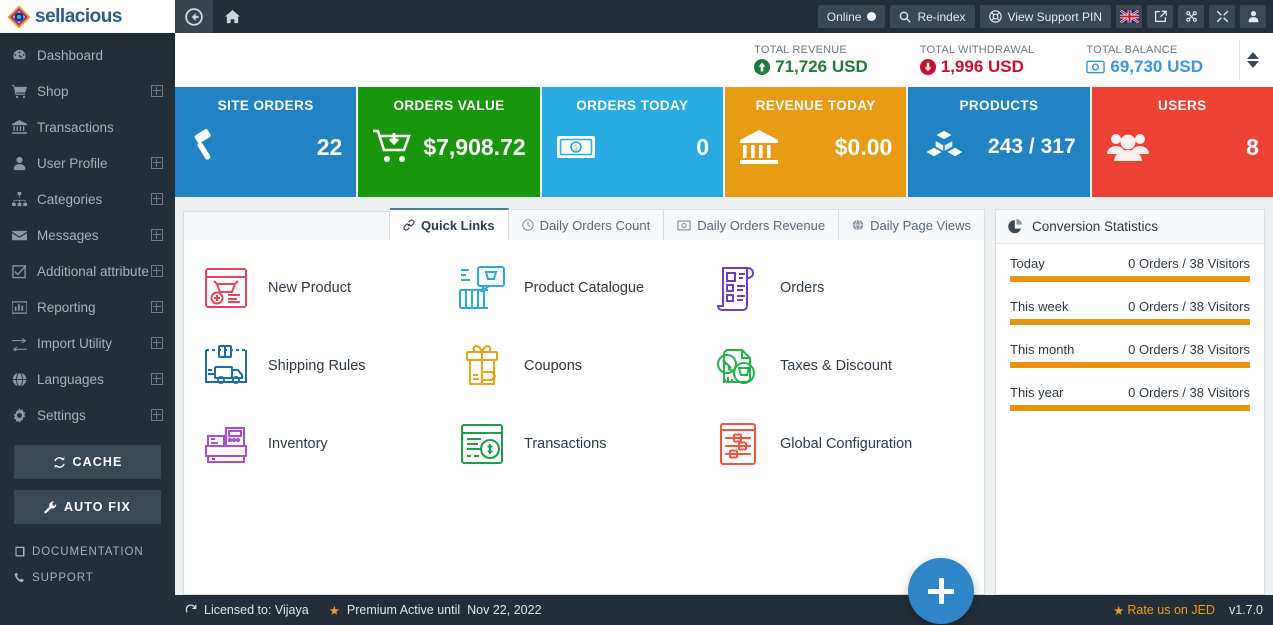  Describe the element at coordinates (999, 142) in the screenshot. I see `kpi-products: PRODUCTS 243 / 317` at that location.